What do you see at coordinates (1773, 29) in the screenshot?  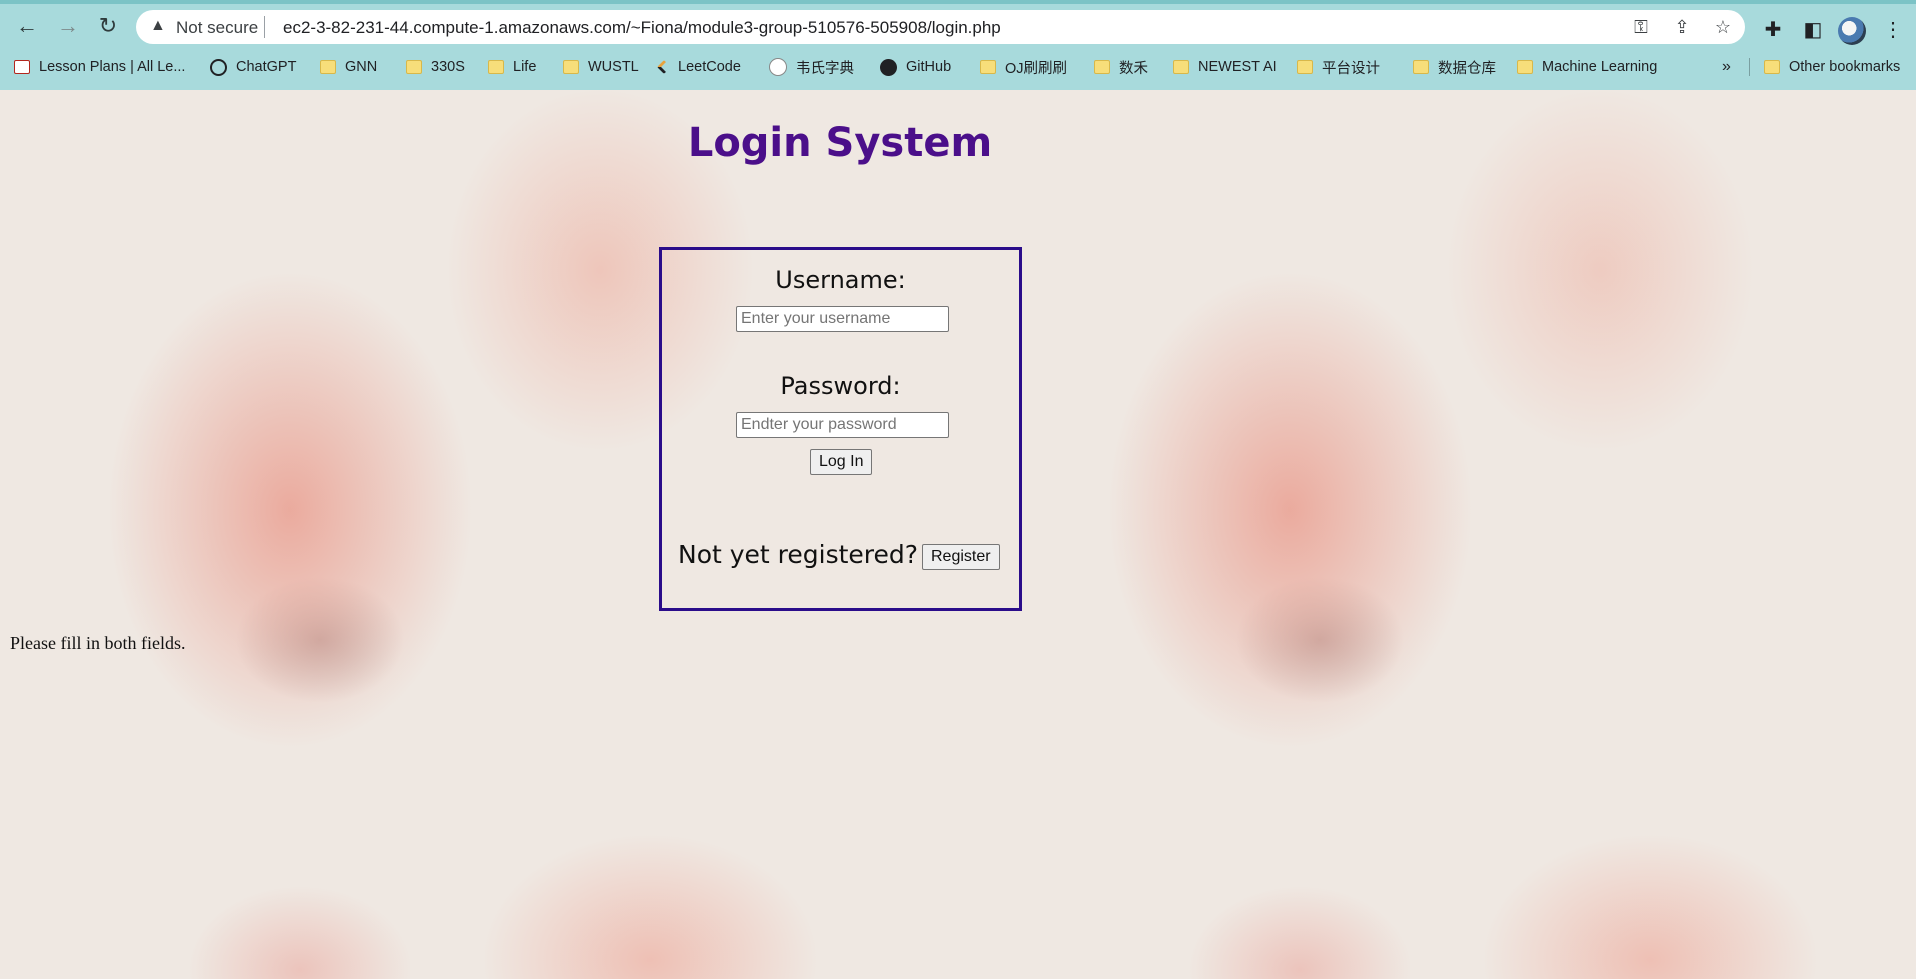 I see `extensions-icon: ✚` at bounding box center [1773, 29].